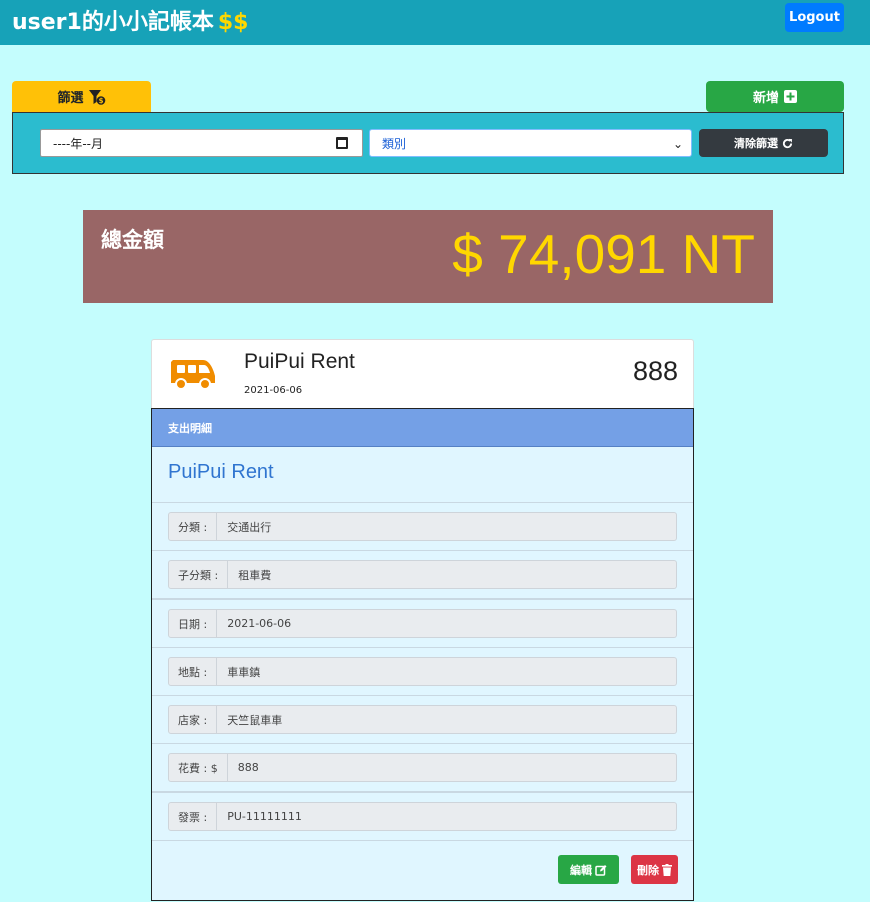  What do you see at coordinates (452, 574) in the screenshot?
I see `field-value: 租車費` at bounding box center [452, 574].